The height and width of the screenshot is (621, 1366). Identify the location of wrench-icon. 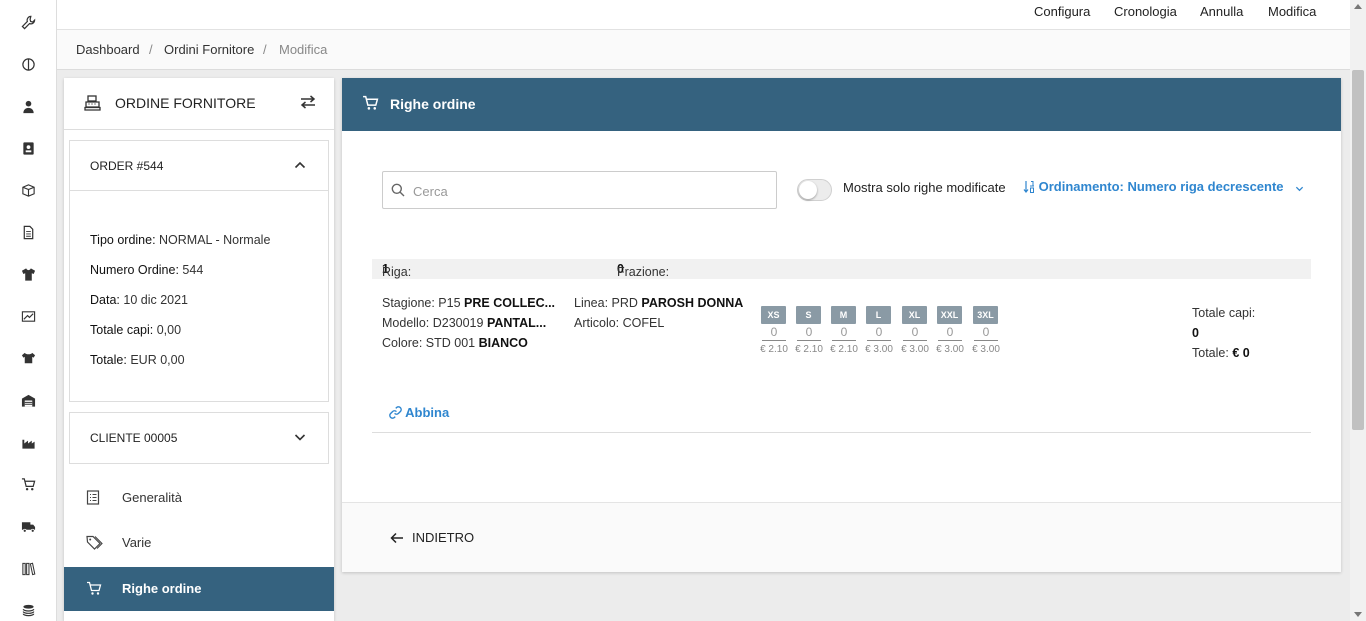
(28, 22).